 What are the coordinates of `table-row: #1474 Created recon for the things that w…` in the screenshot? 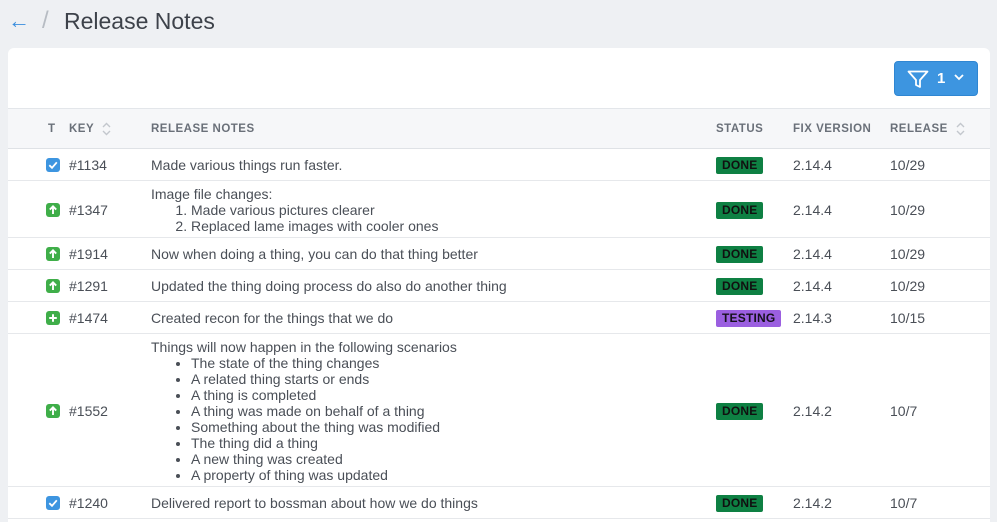 It's located at (499, 318).